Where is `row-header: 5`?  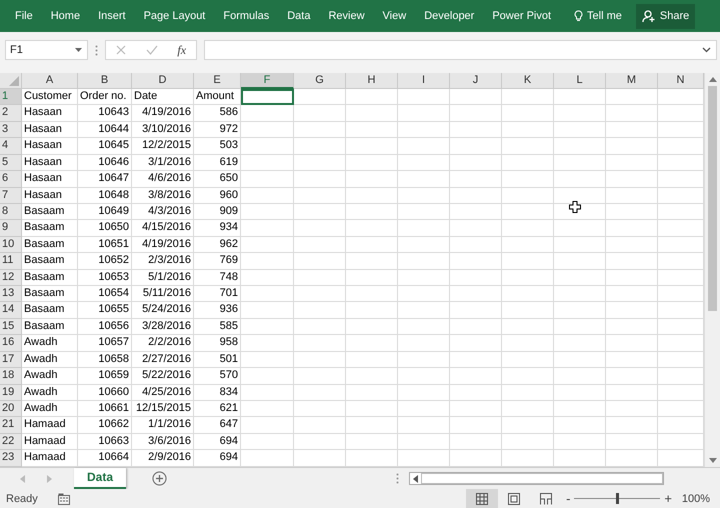
row-header: 5 is located at coordinates (11, 163).